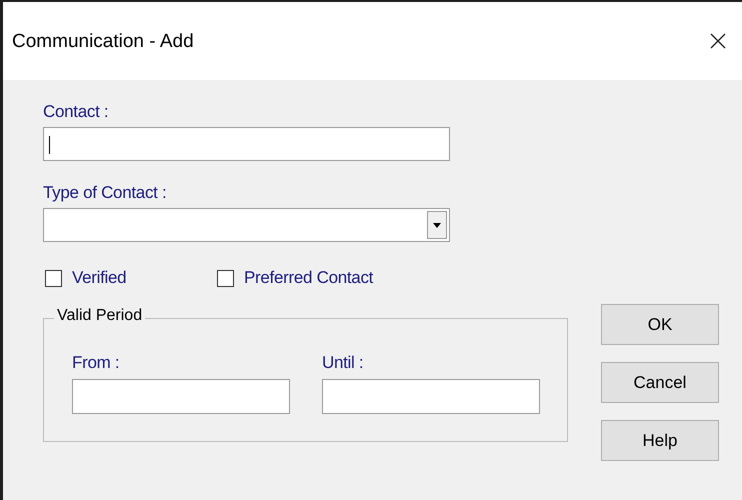 The image size is (742, 500). What do you see at coordinates (99, 278) in the screenshot?
I see `checkbox-label: Verified` at bounding box center [99, 278].